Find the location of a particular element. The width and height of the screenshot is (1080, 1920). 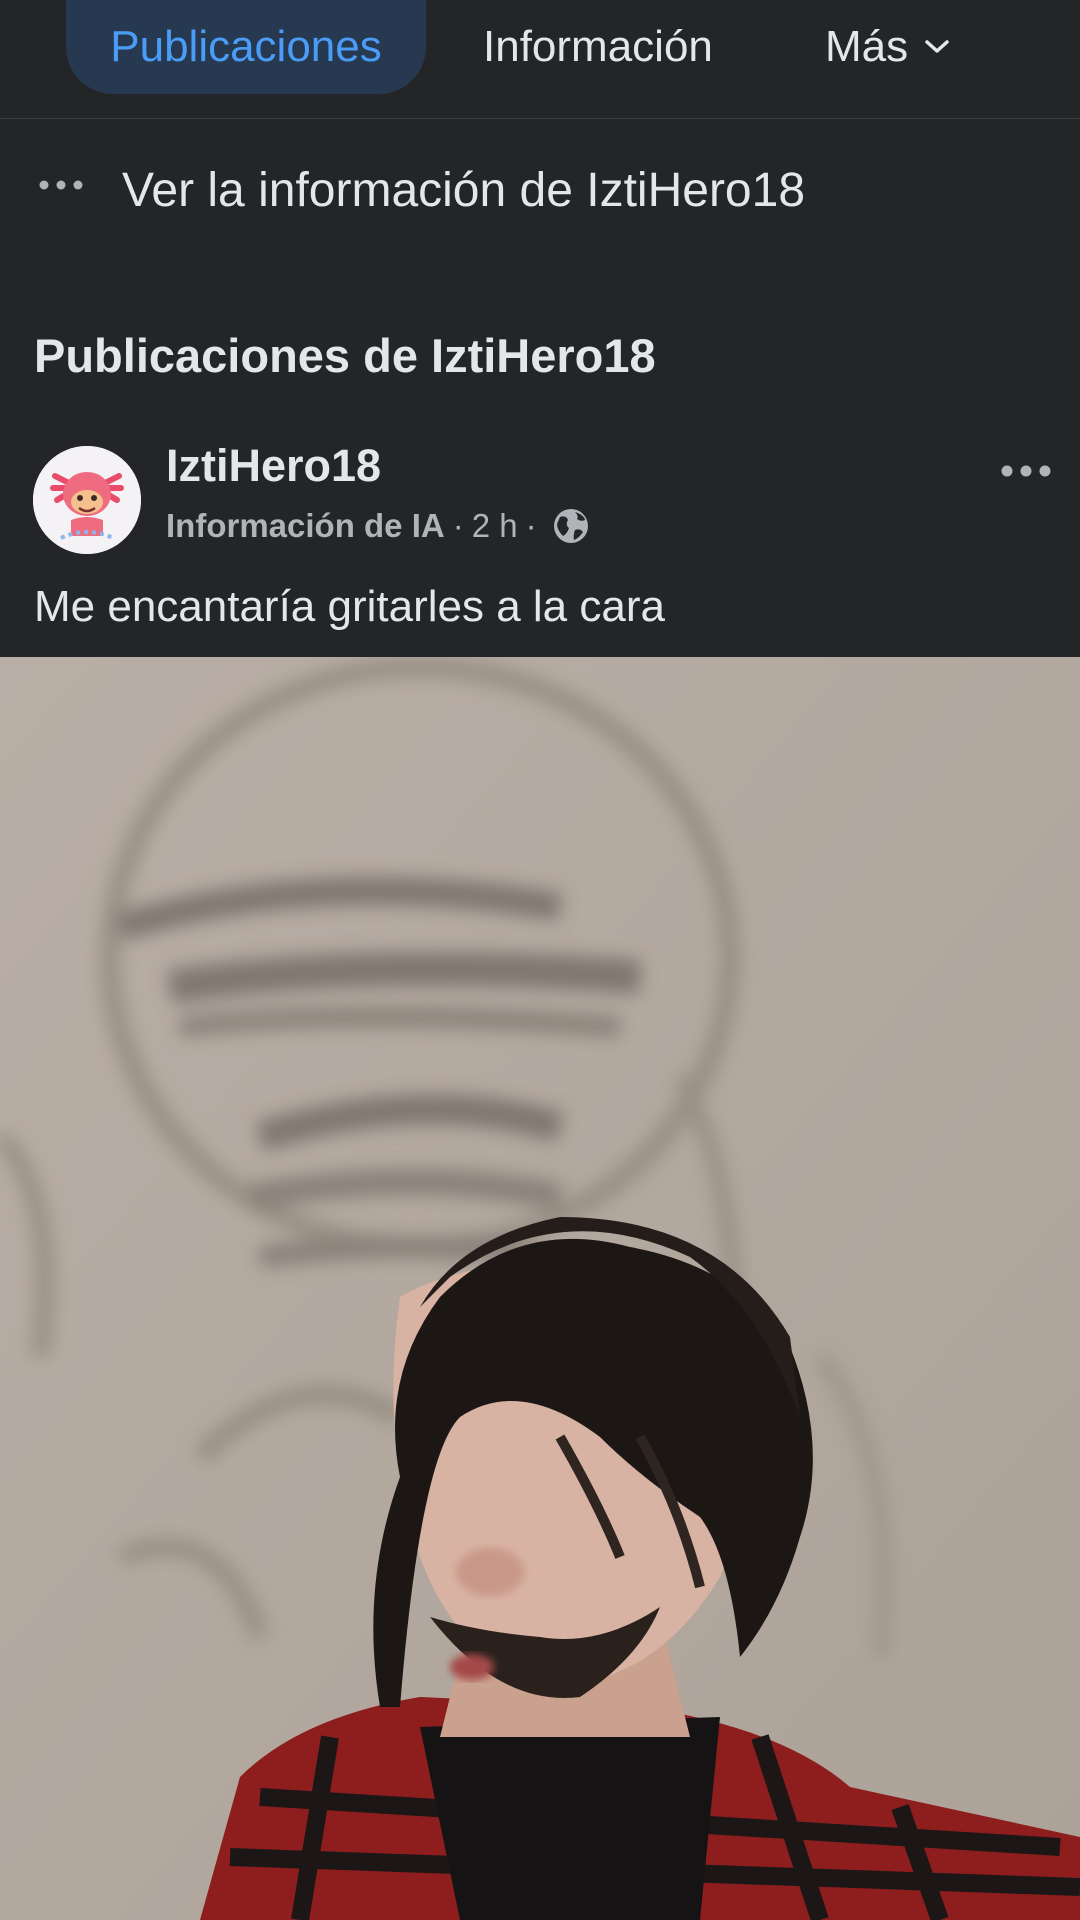

chevron-down-icon is located at coordinates (937, 47).